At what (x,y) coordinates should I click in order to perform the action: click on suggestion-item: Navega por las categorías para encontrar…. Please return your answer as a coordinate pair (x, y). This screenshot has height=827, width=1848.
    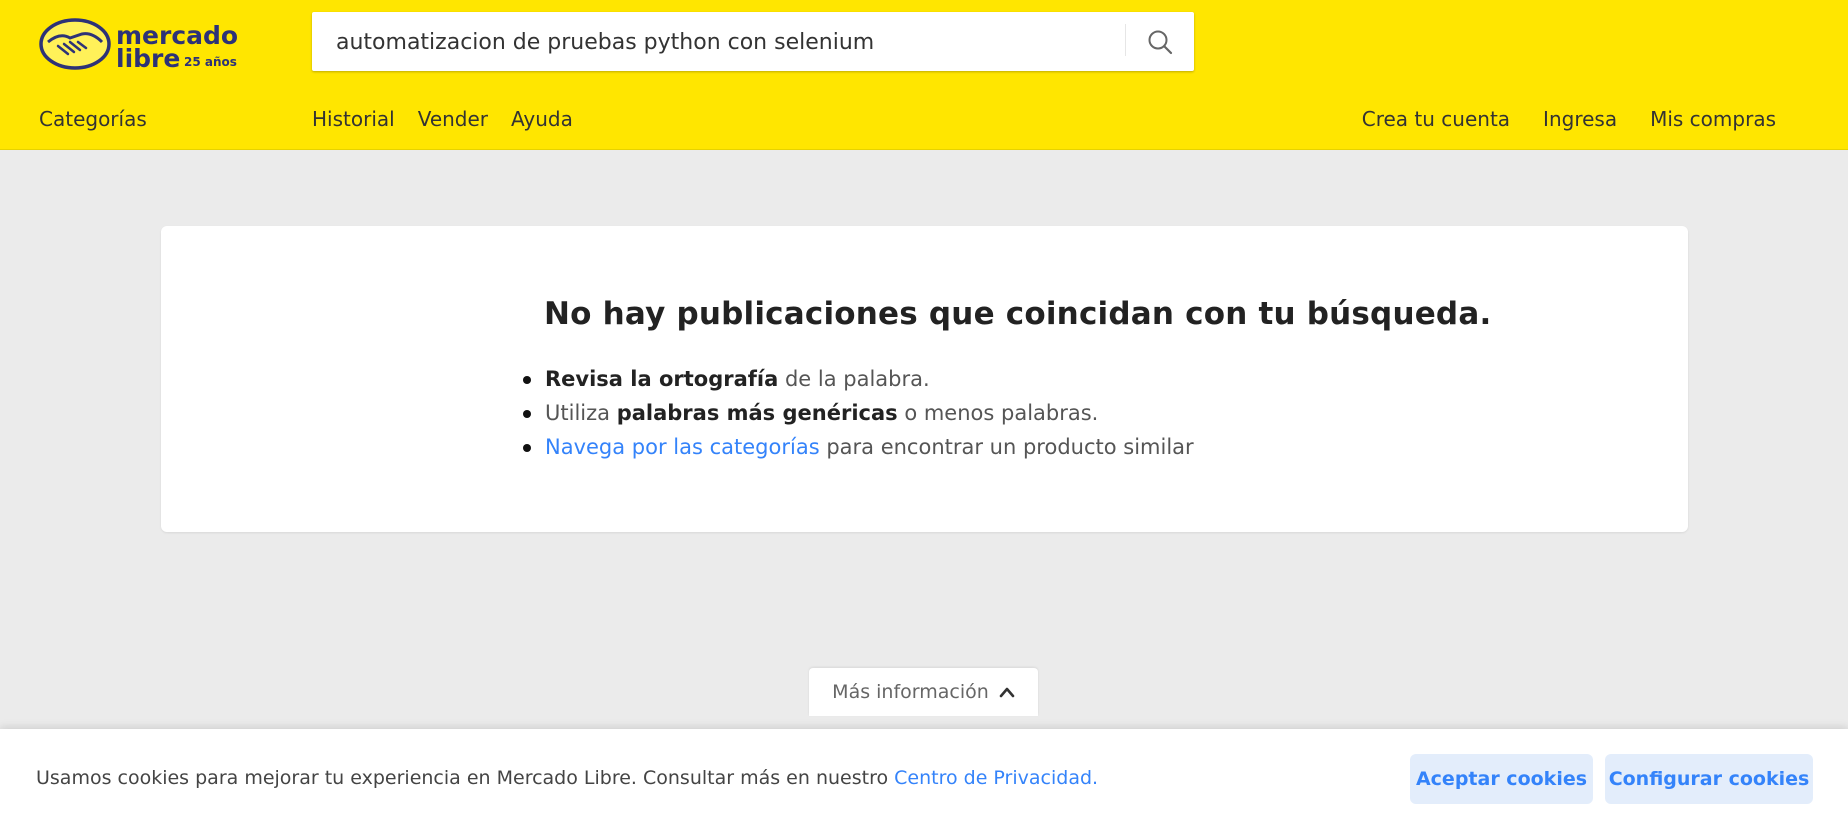
    Looking at the image, I should click on (858, 447).